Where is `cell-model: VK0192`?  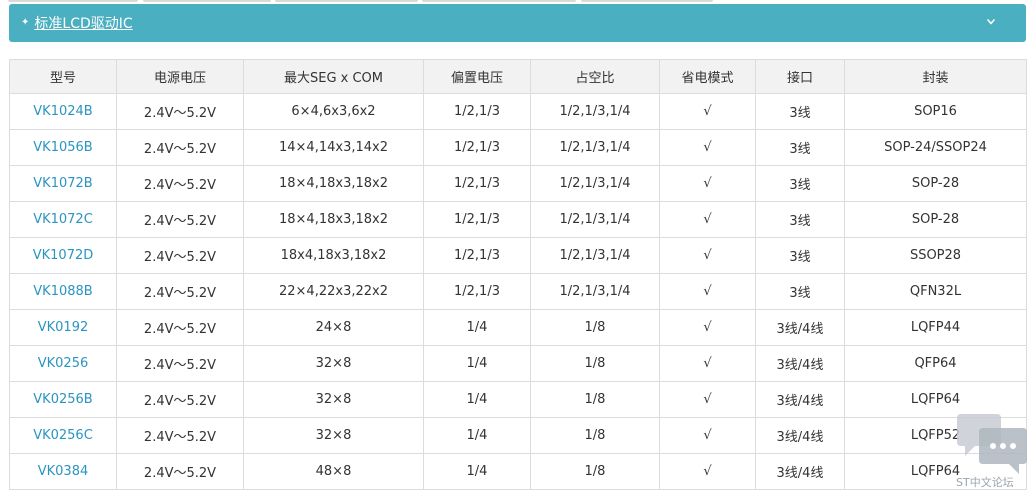 cell-model: VK0192 is located at coordinates (63, 327).